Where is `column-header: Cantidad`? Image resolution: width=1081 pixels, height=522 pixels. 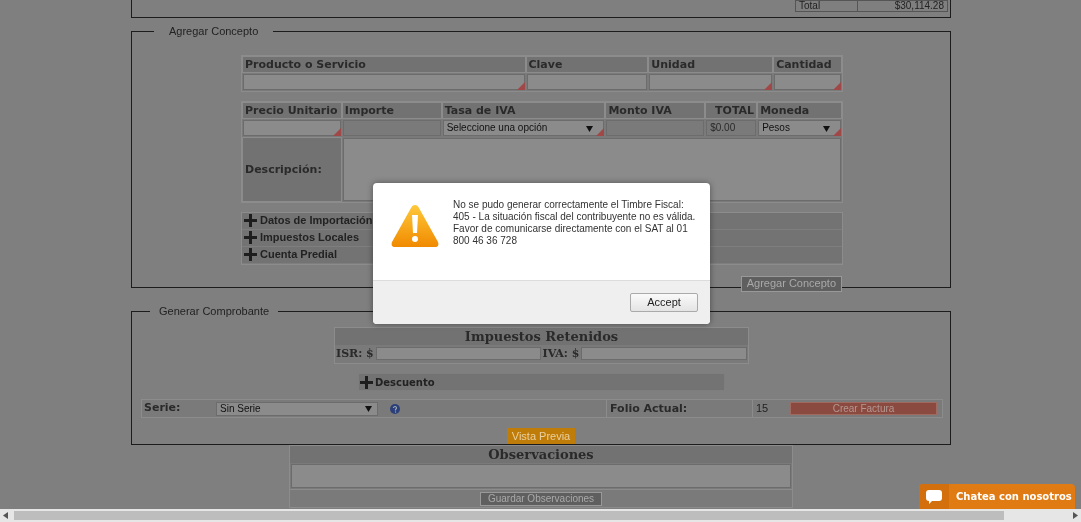
column-header: Cantidad is located at coordinates (807, 64).